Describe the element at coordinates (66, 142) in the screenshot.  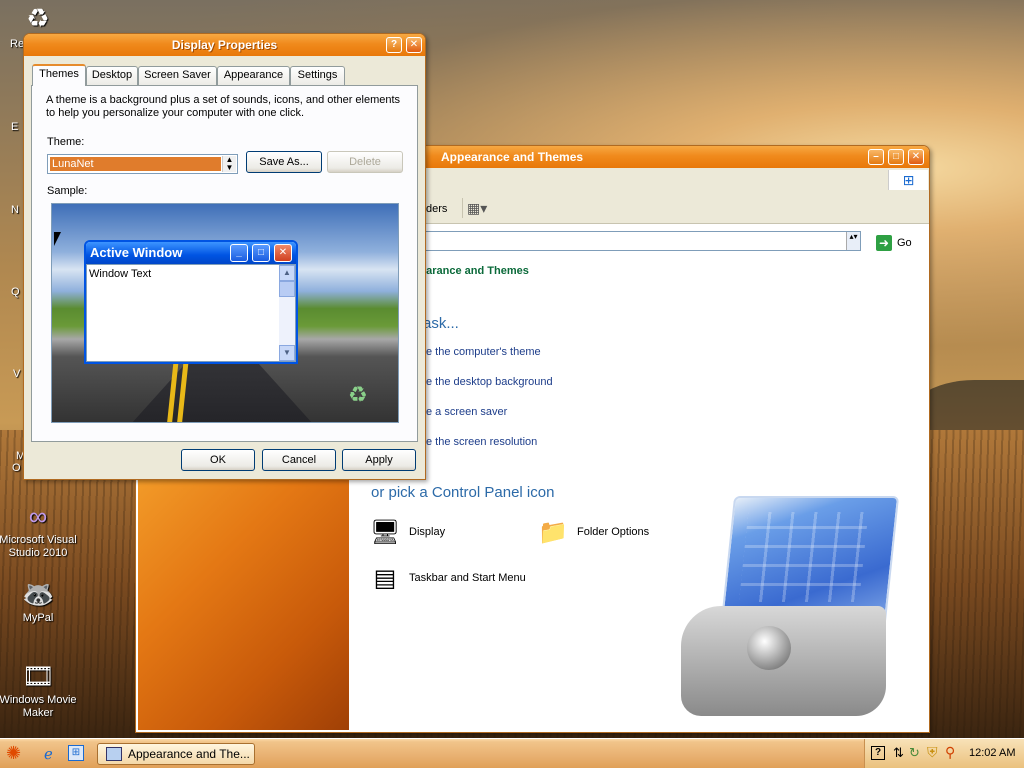
I see `theme-label: Theme:` at that location.